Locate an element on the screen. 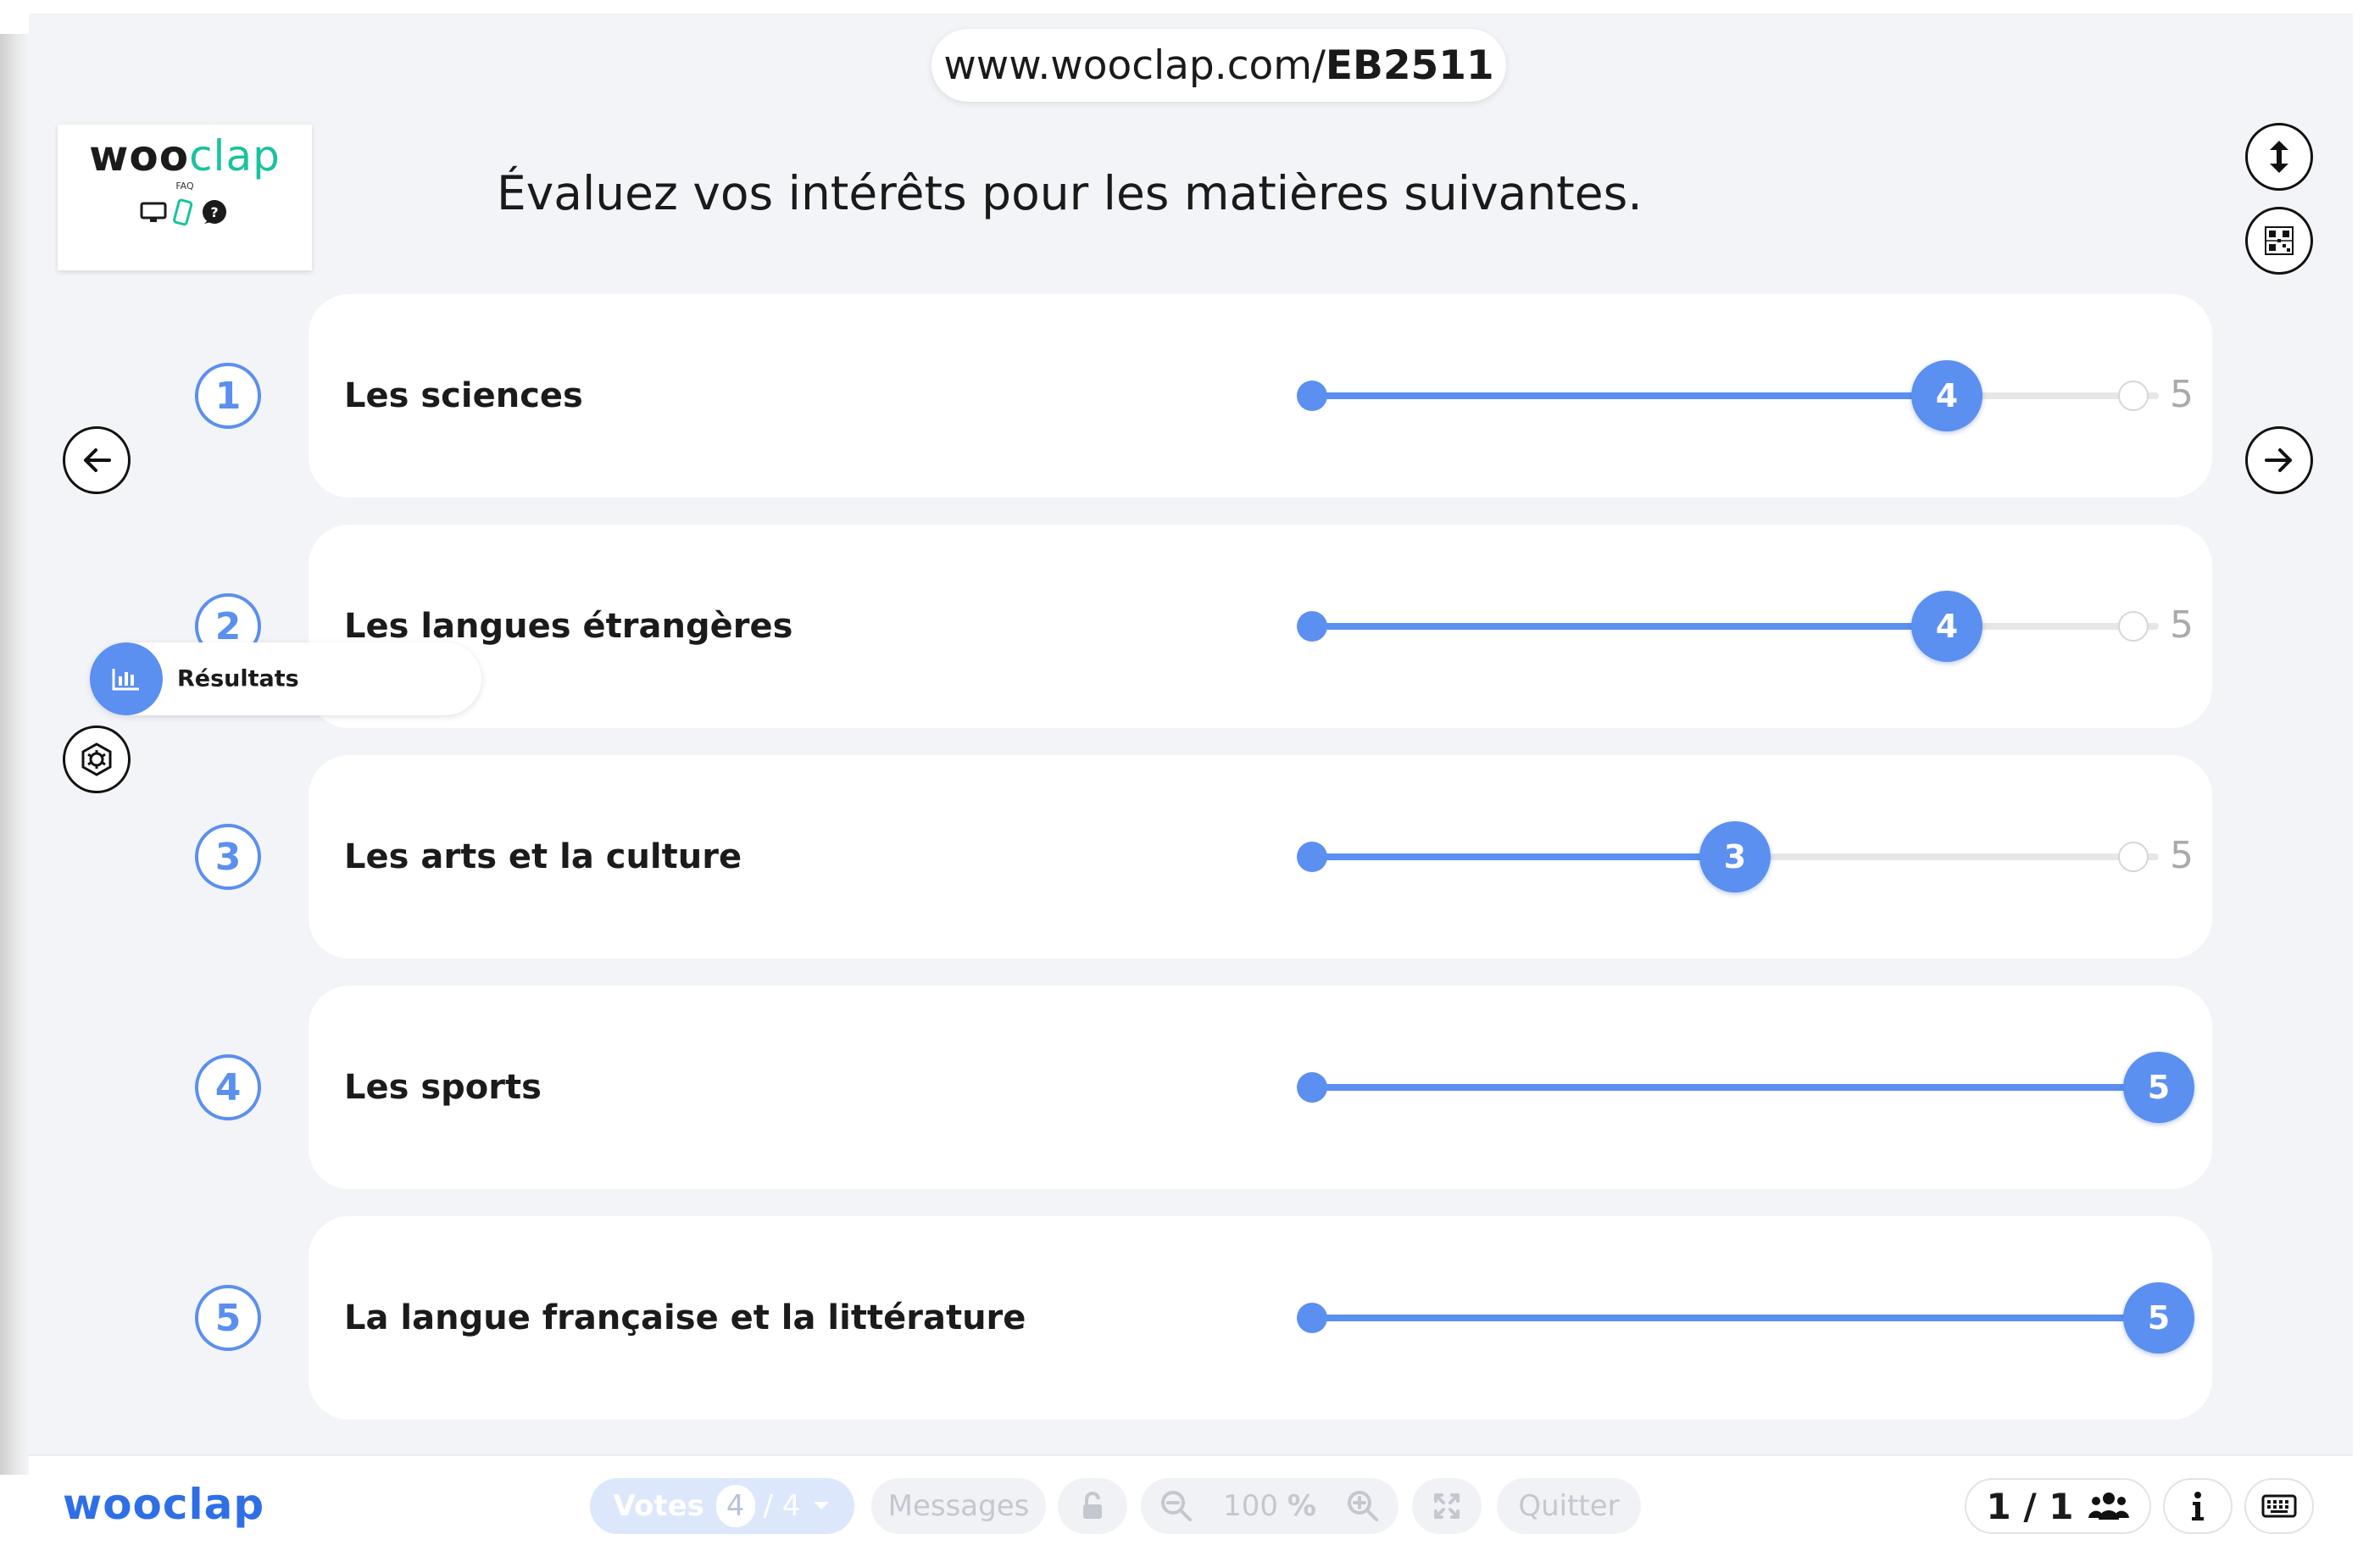 The width and height of the screenshot is (2380, 1551). messages-button: Messages is located at coordinates (958, 1506).